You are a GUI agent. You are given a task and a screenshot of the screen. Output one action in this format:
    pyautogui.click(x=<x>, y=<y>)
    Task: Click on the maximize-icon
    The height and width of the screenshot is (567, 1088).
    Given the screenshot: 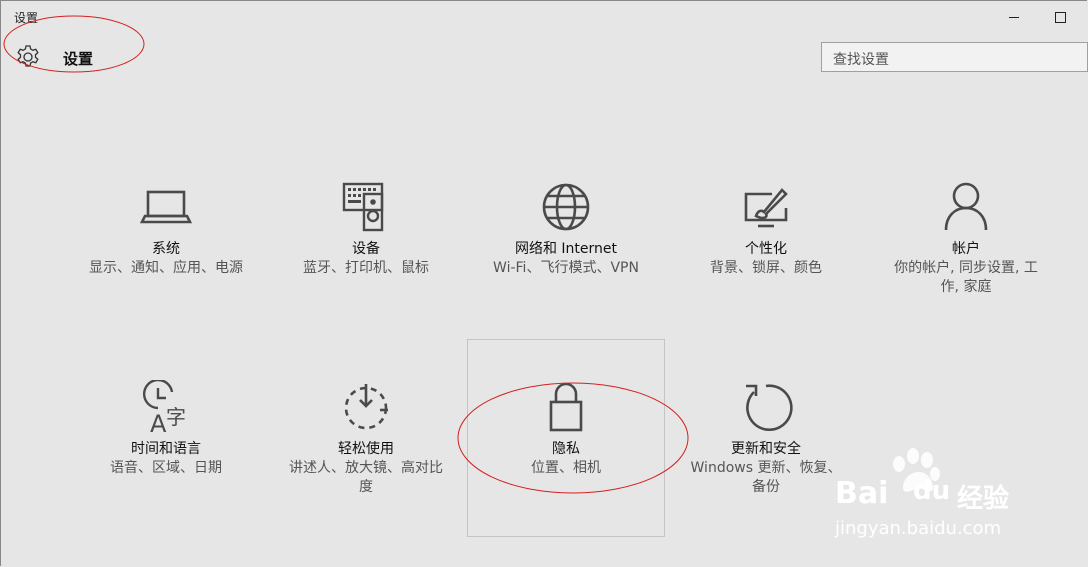 What is the action you would take?
    pyautogui.click(x=1060, y=17)
    